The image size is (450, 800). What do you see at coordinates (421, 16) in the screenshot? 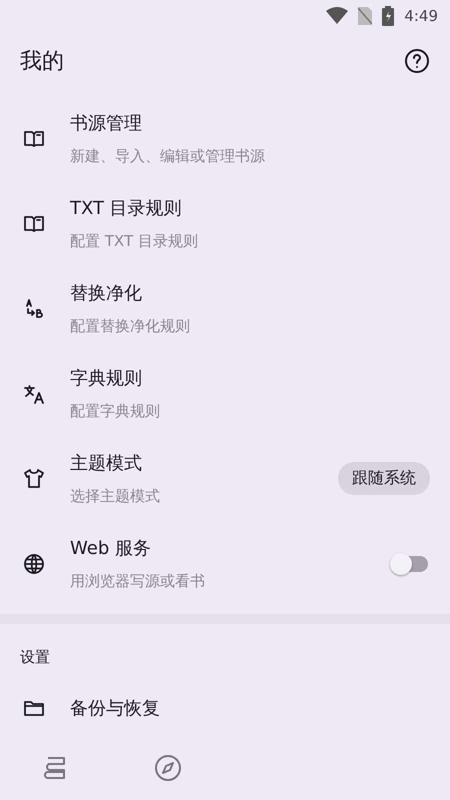
I see `status-time: 4:49` at bounding box center [421, 16].